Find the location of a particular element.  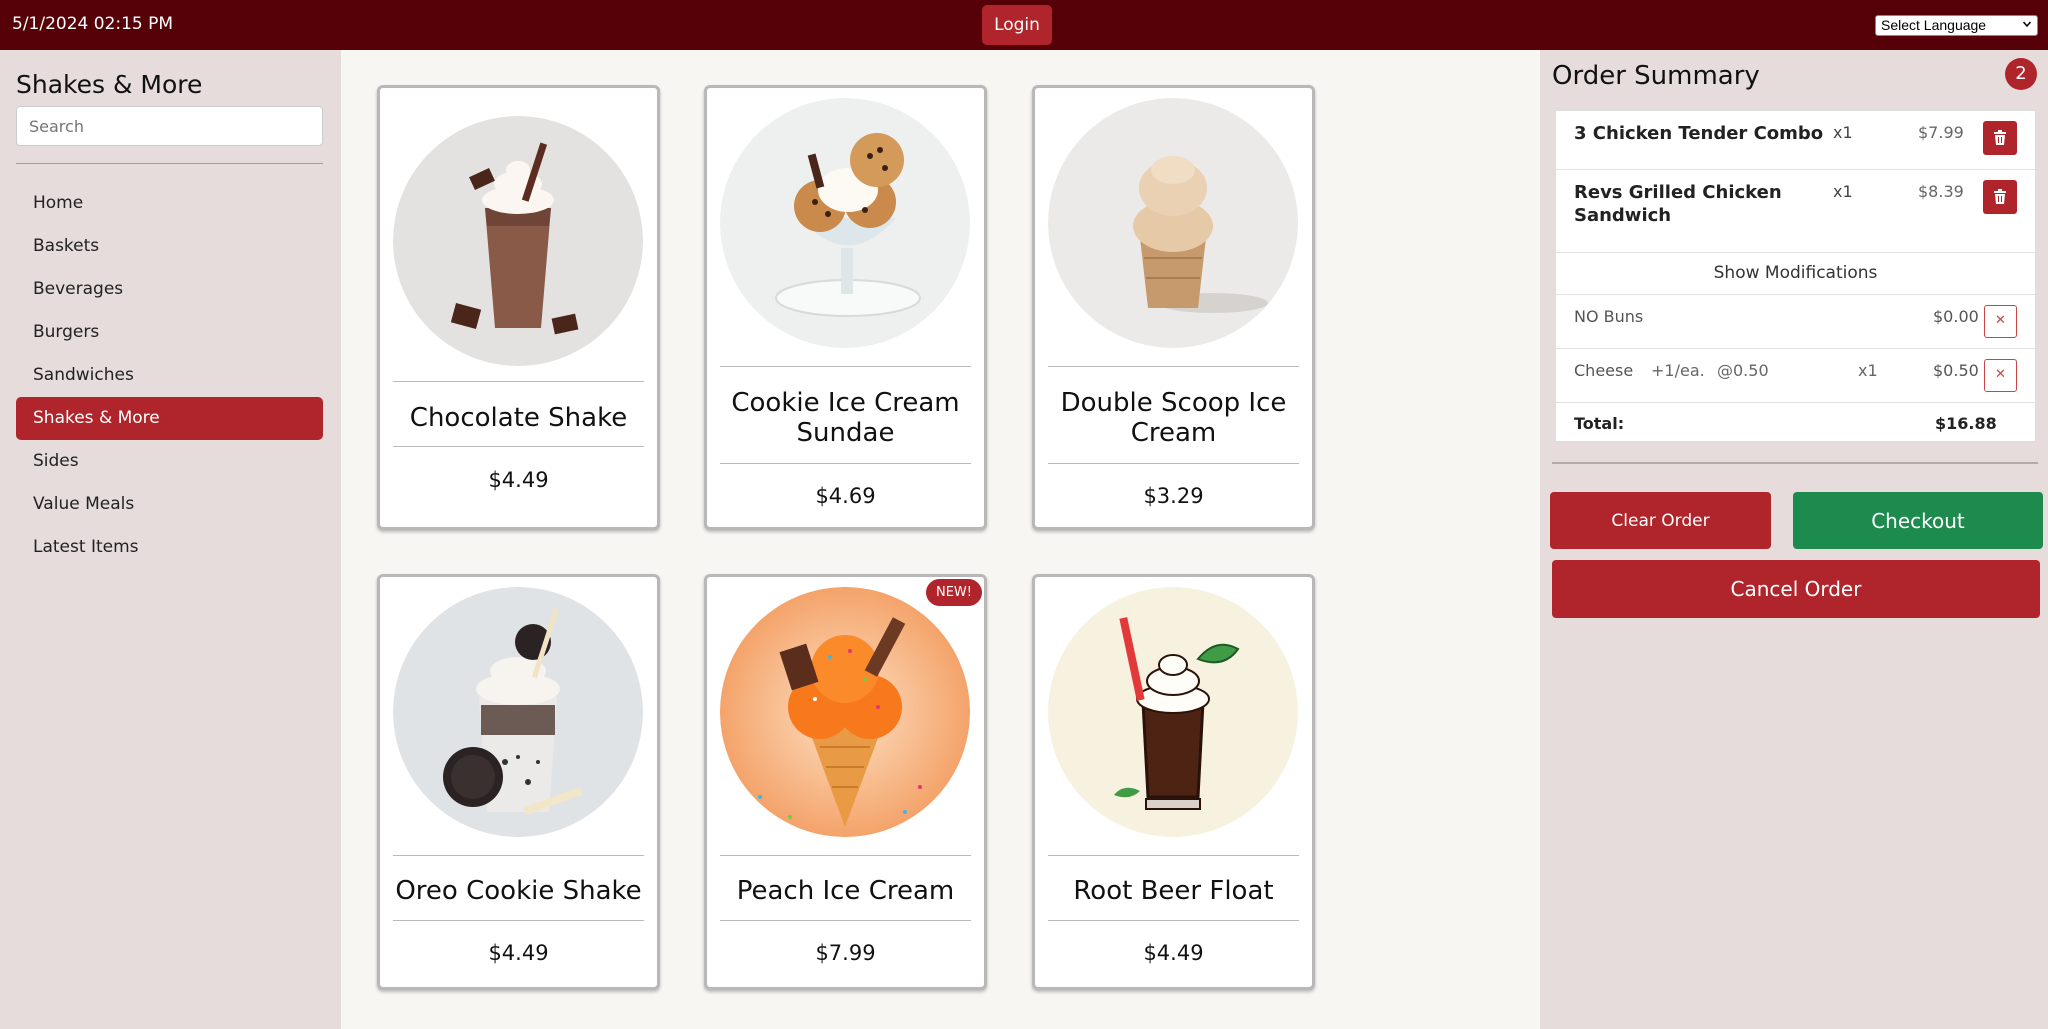

menu-item-card: NEW! Peach Ice Cream $7.99 is located at coordinates (845, 782).